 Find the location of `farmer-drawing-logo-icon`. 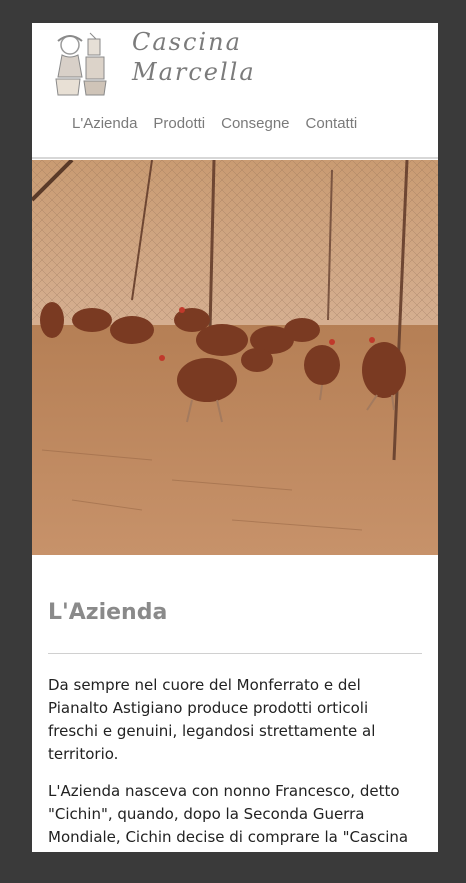

farmer-drawing-logo-icon is located at coordinates (81, 64).